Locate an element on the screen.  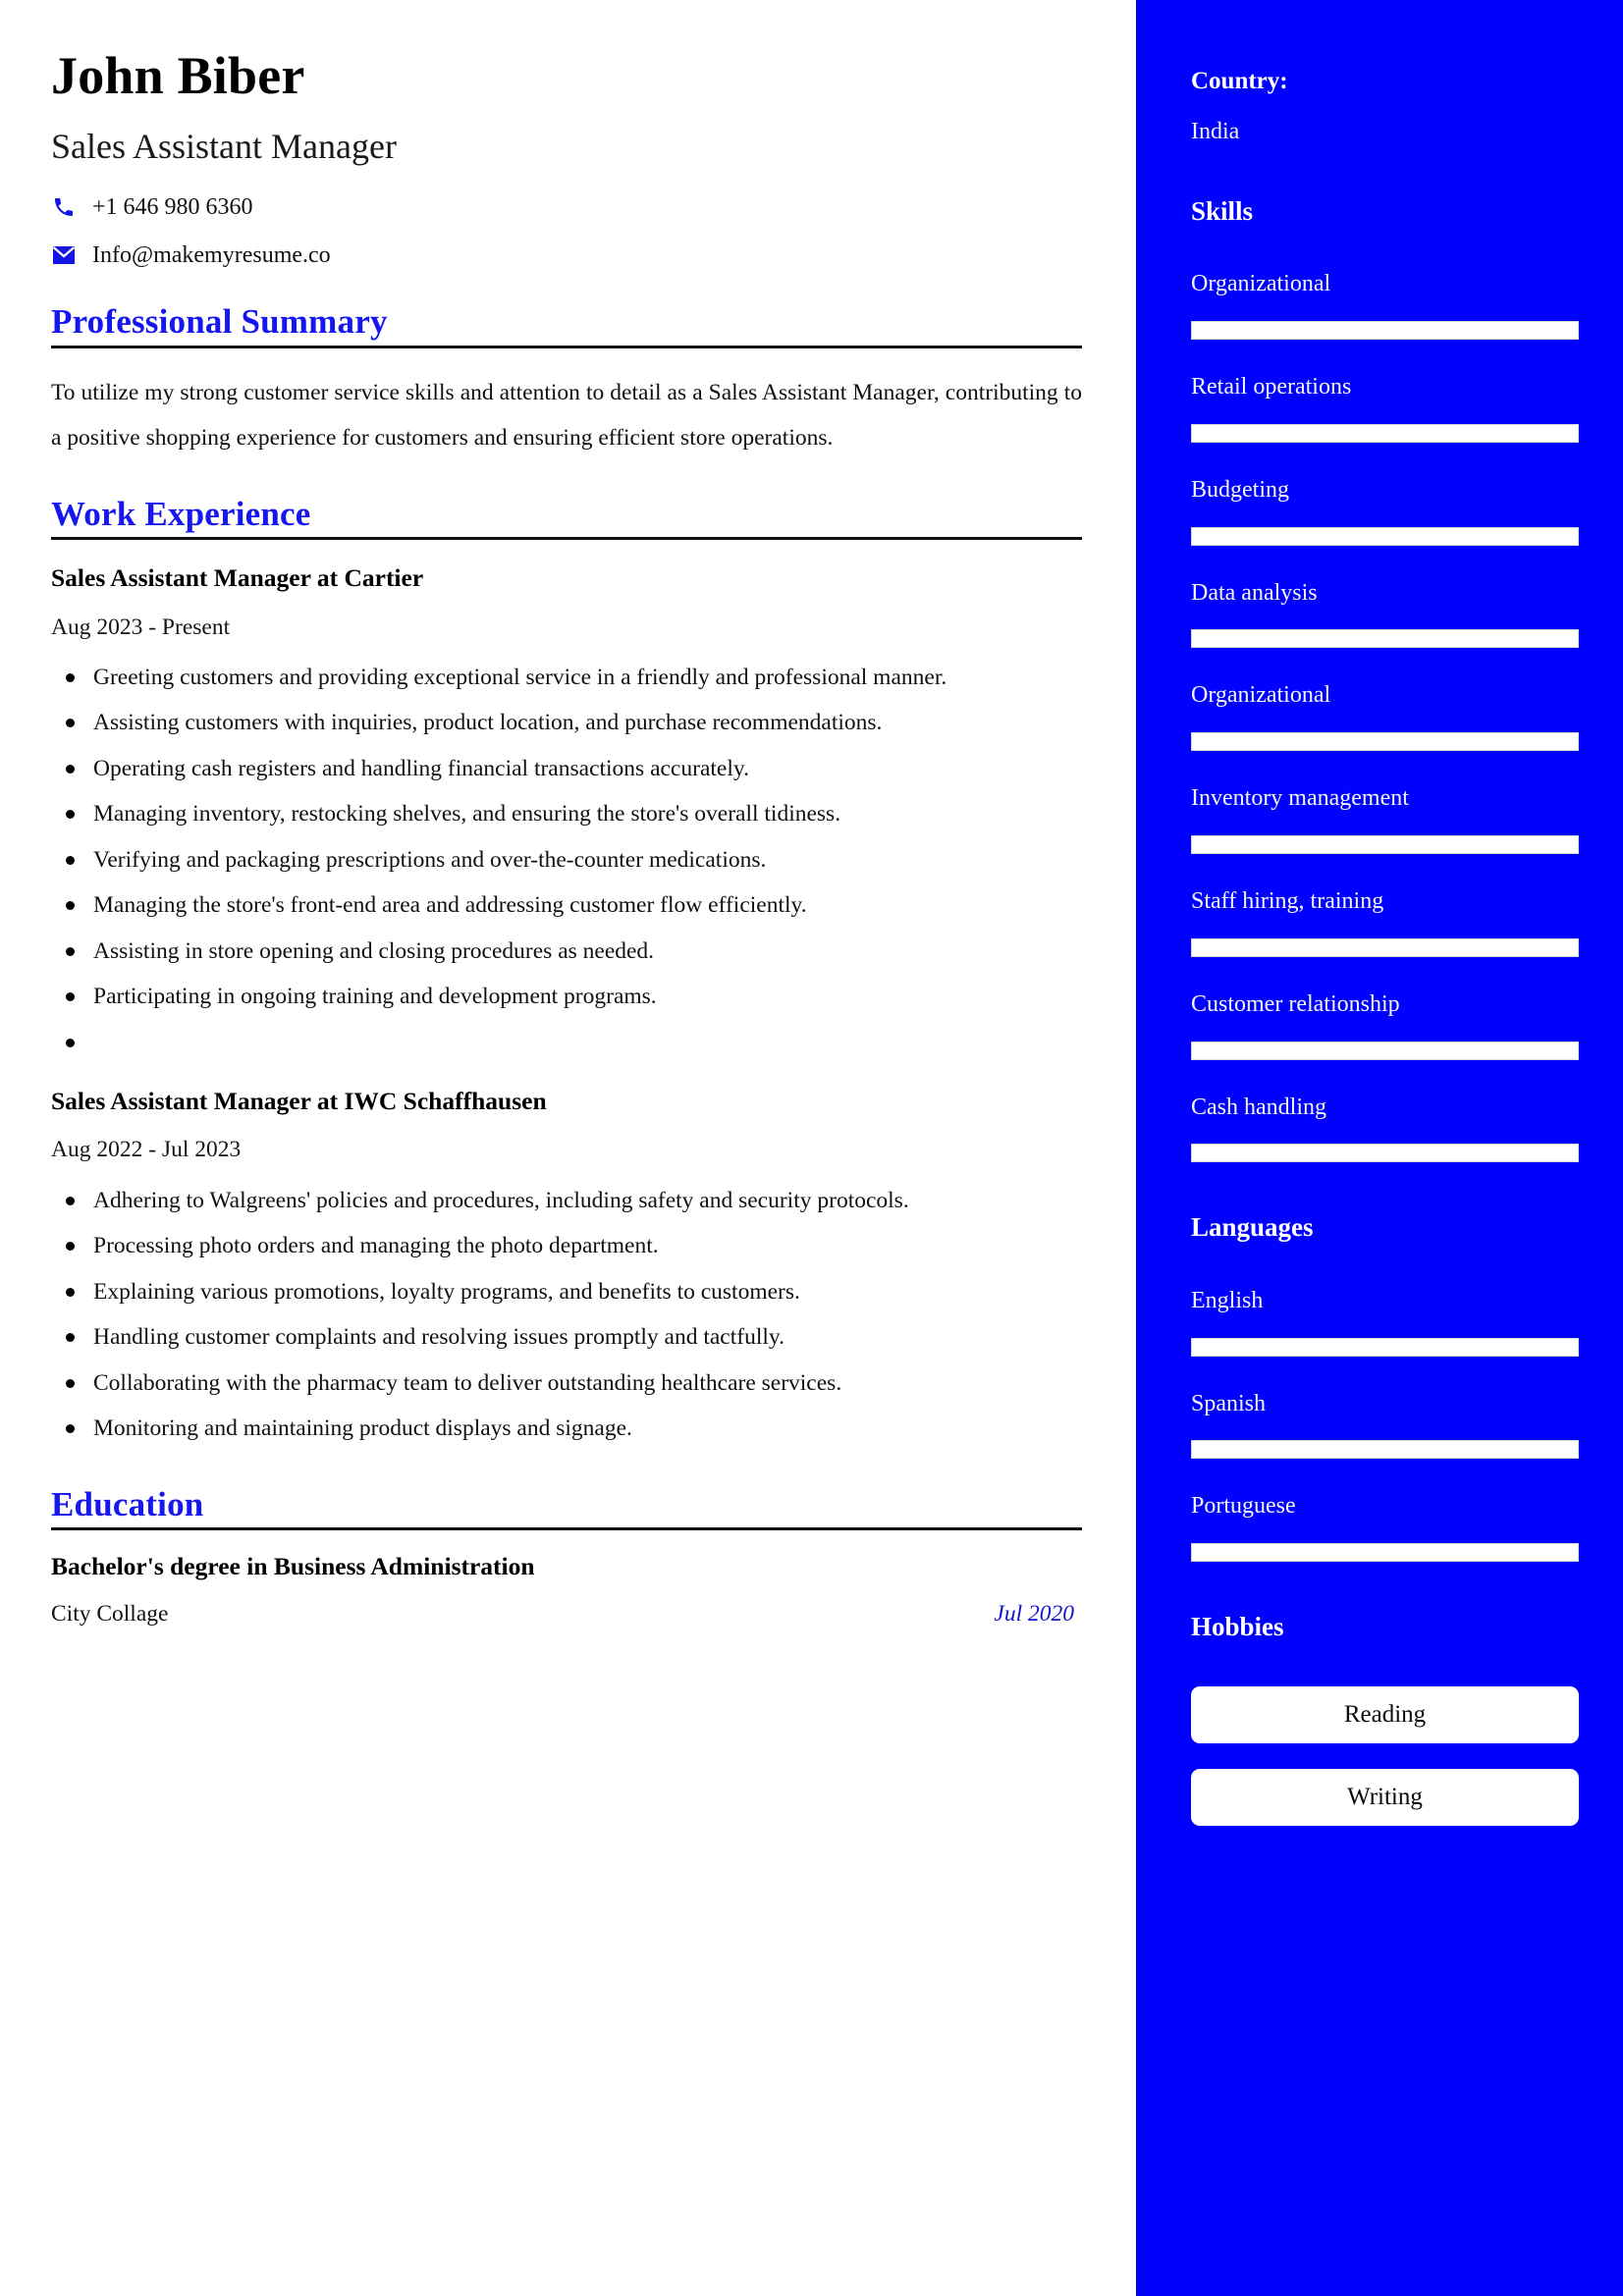
section-header-summary: Professional Summary is located at coordinates (567, 325).